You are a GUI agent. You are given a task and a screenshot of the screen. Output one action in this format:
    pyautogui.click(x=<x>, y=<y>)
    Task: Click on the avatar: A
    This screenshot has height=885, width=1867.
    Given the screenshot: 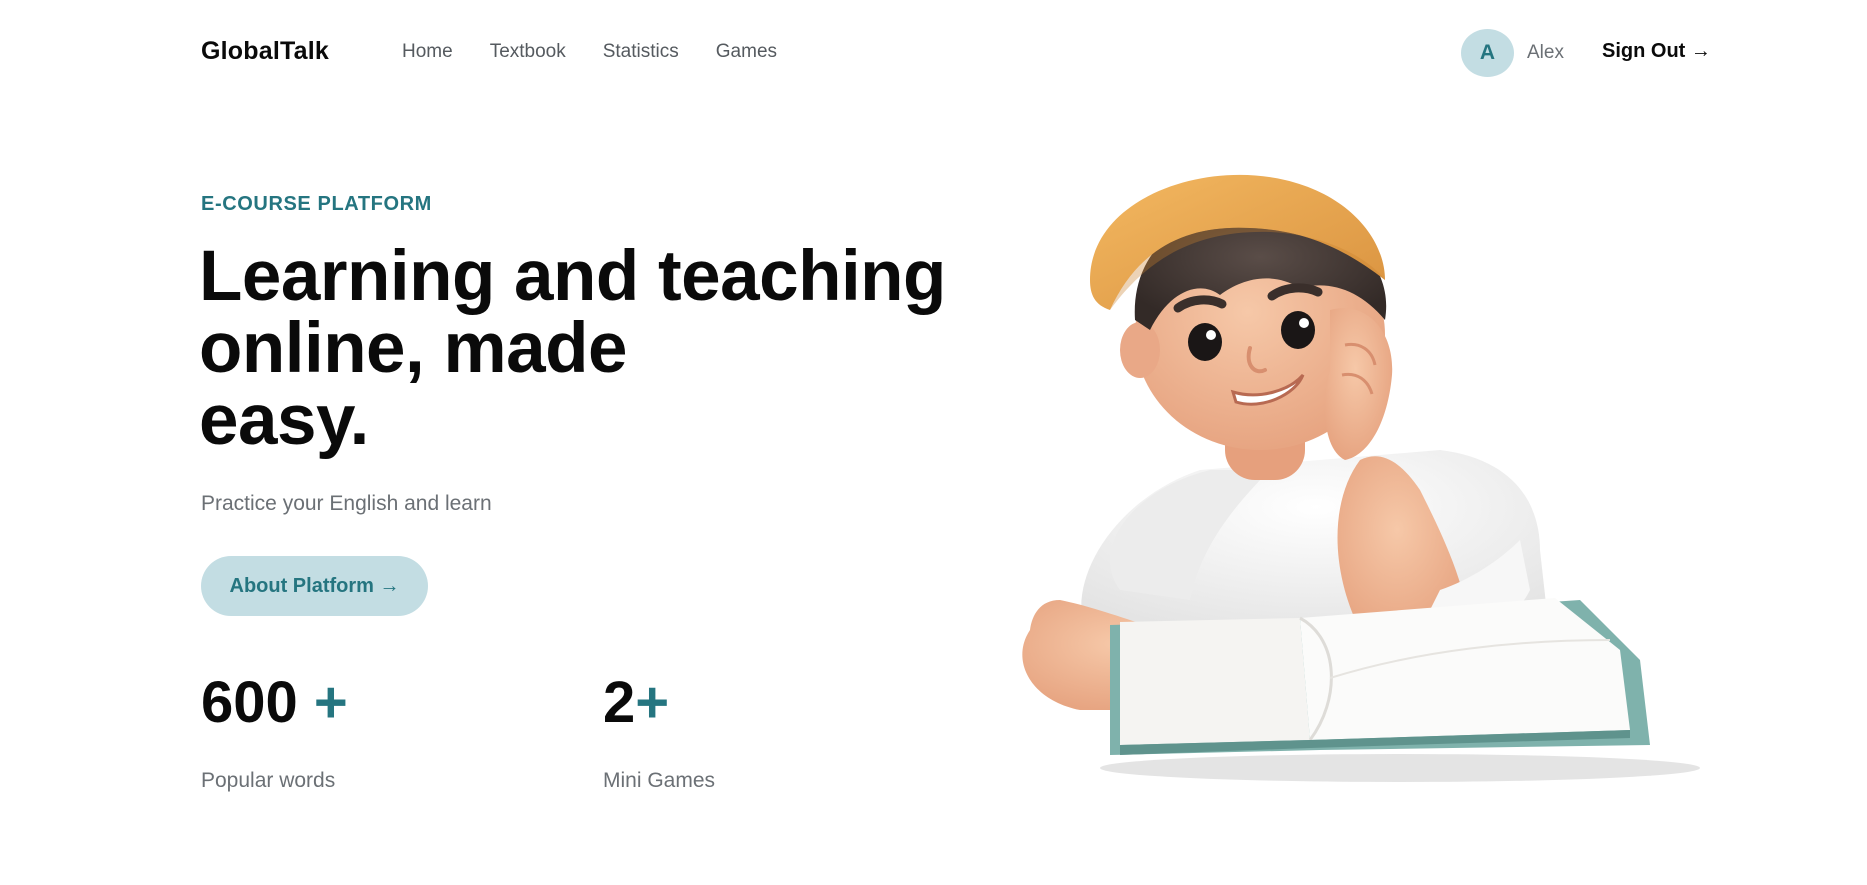 What is the action you would take?
    pyautogui.click(x=1487, y=53)
    